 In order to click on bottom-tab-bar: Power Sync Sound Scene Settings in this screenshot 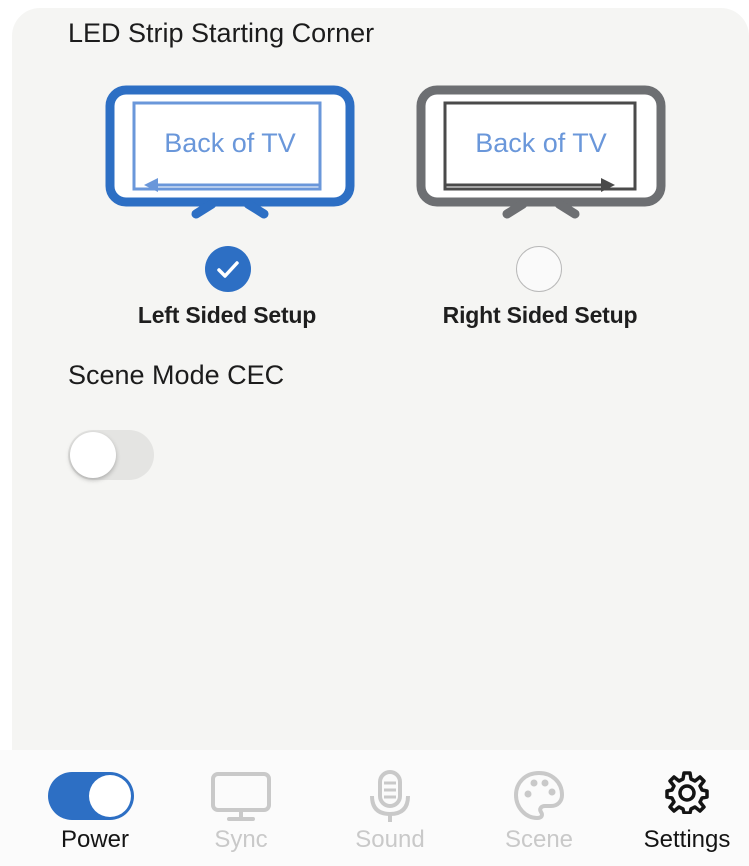, I will do `click(374, 808)`.